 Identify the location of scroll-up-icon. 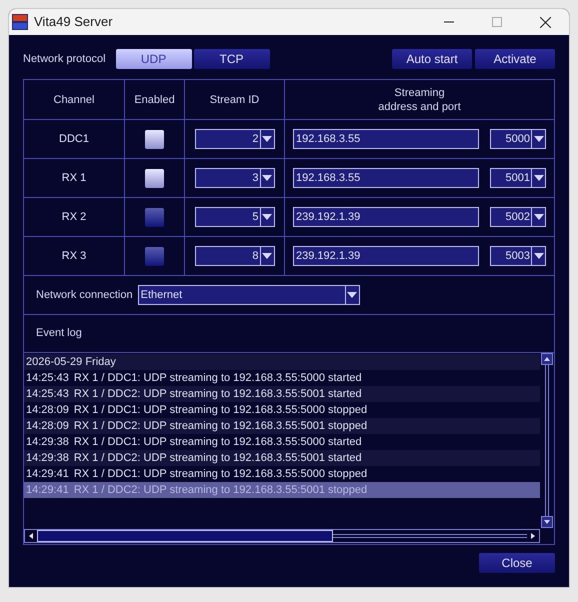
(547, 359).